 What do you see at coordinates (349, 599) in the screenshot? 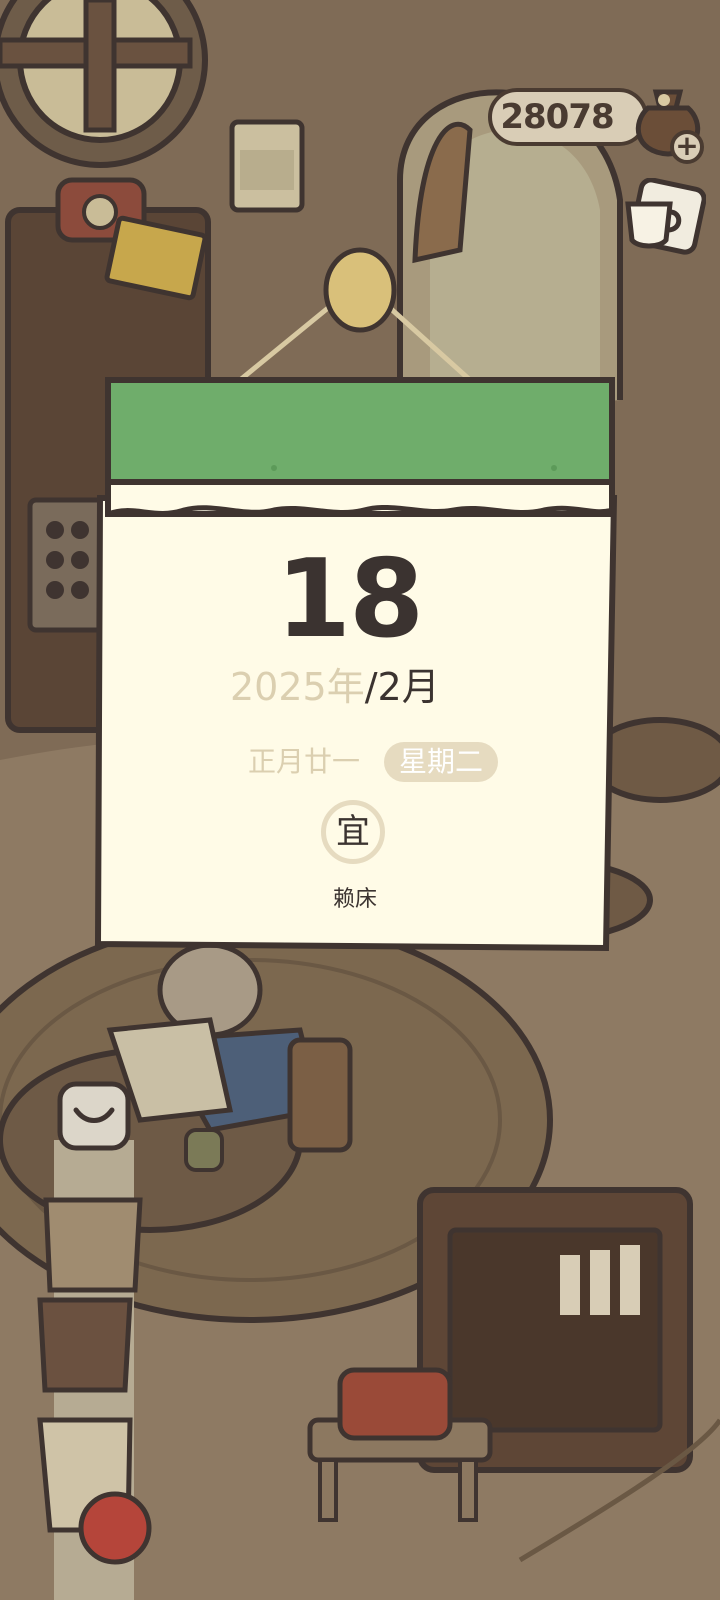
I see `calendar-day-number: 18` at bounding box center [349, 599].